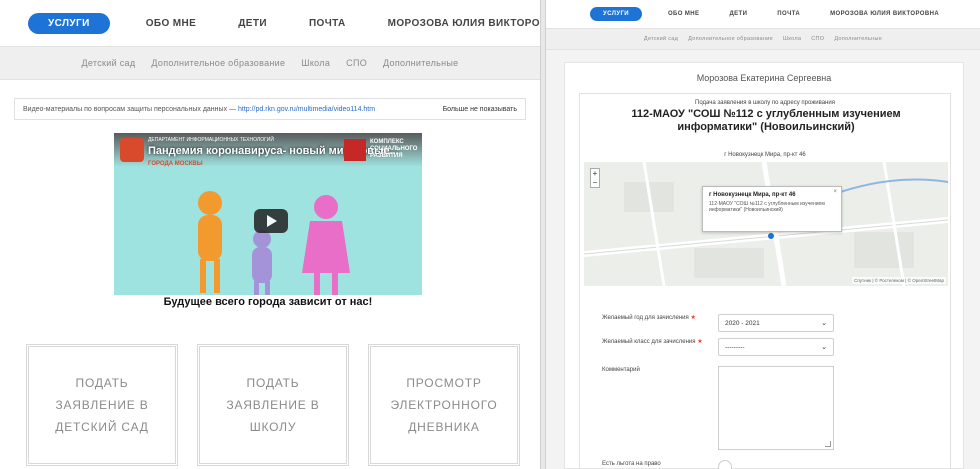 The width and height of the screenshot is (980, 469). I want to click on grade-value: ---------, so click(735, 347).